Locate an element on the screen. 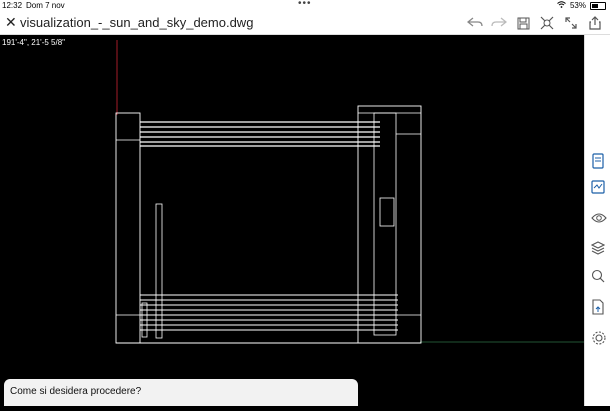  command-prompt: Come si desidera procedere? is located at coordinates (181, 392).